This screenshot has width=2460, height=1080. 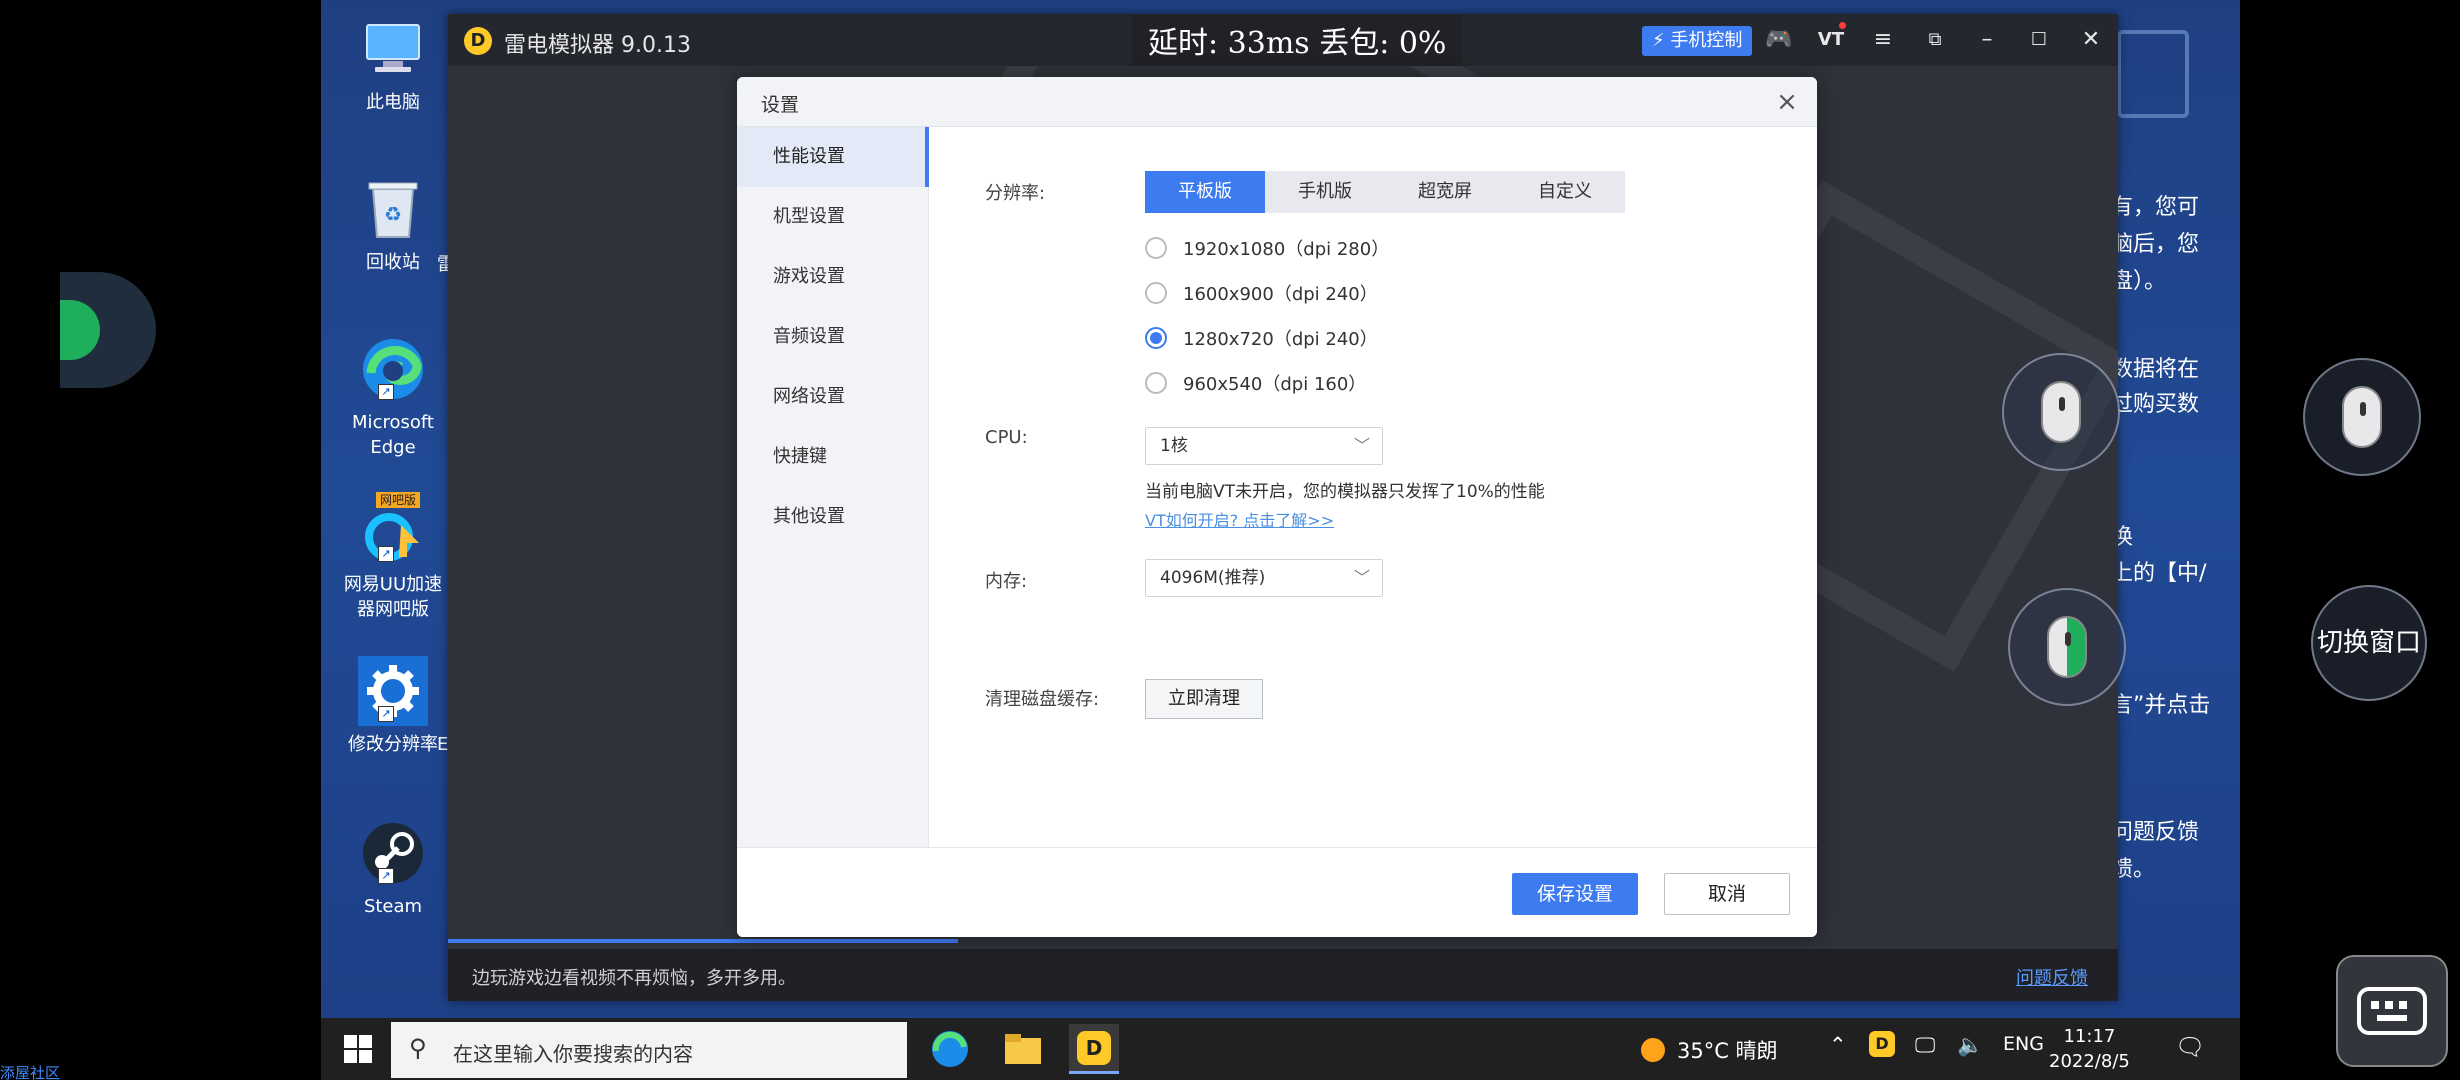 I want to click on taskbar-clock: 11:17 2022/8/5, so click(x=2089, y=1049).